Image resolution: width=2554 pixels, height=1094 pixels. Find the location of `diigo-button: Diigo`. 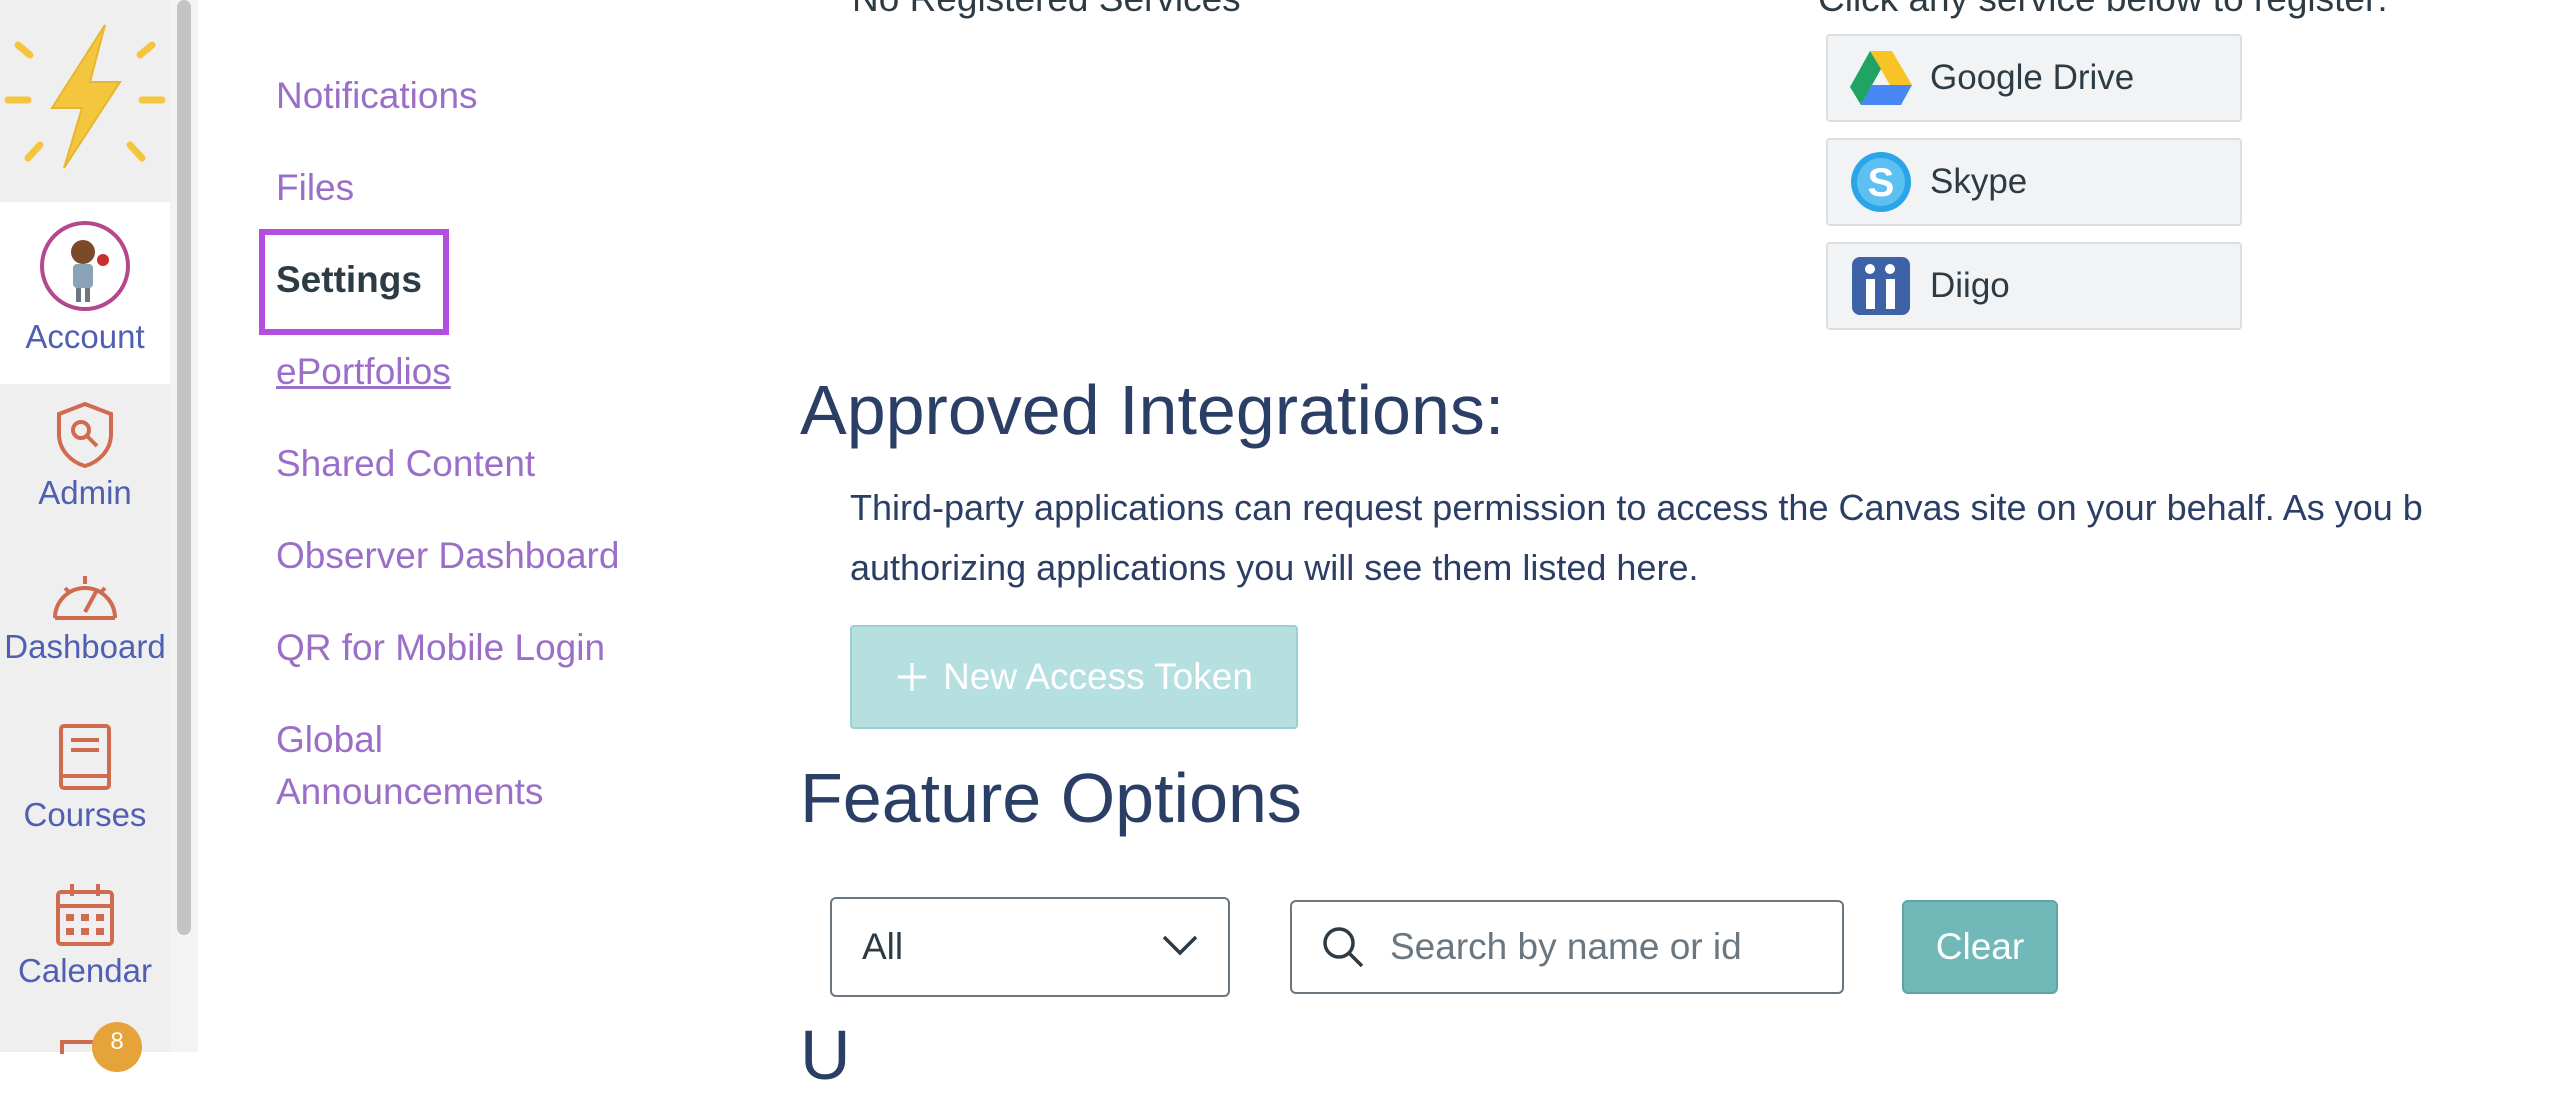

diigo-button: Diigo is located at coordinates (2034, 286).